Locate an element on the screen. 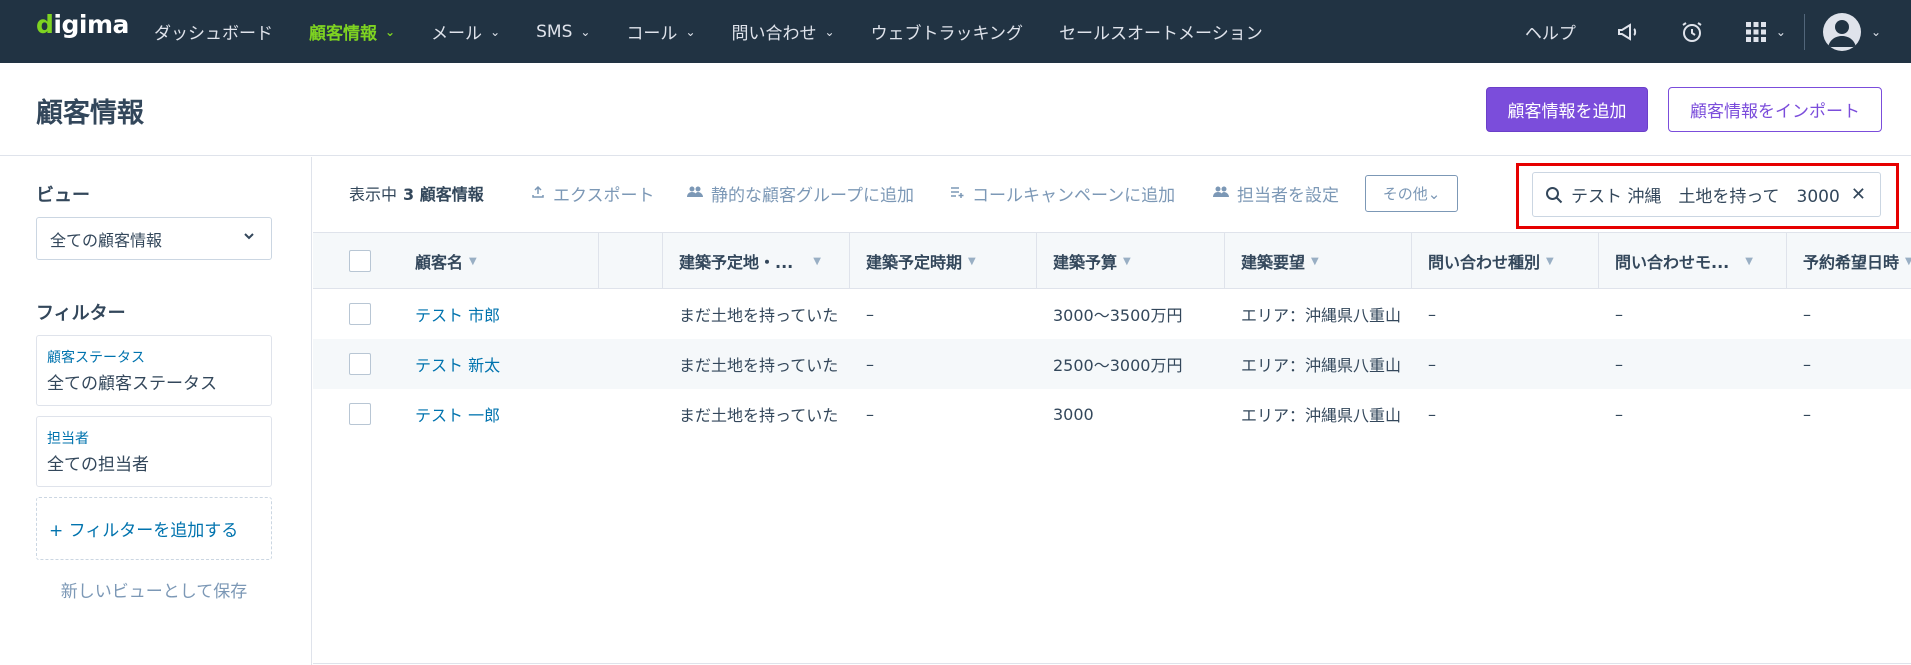  add-filter-button: + フィルターを追加する is located at coordinates (154, 528).